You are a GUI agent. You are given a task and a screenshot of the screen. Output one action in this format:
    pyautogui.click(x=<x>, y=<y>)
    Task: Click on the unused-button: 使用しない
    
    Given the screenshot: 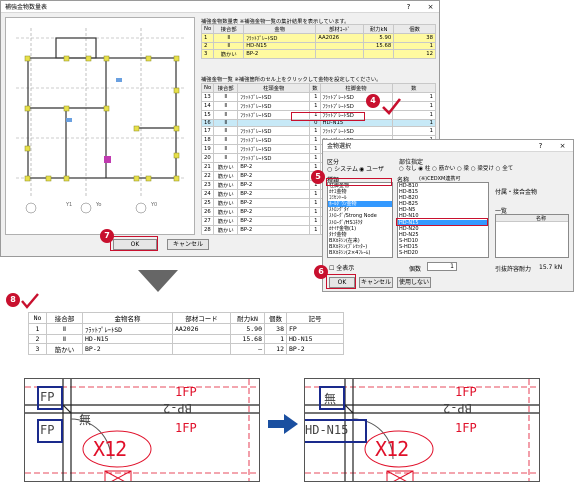 What is the action you would take?
    pyautogui.click(x=414, y=282)
    